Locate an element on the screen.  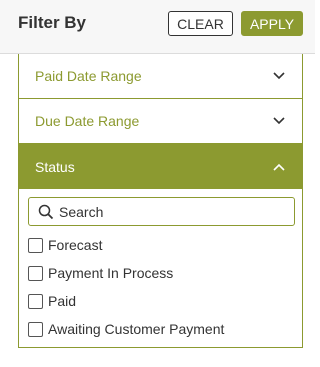
status-search-box is located at coordinates (161, 211).